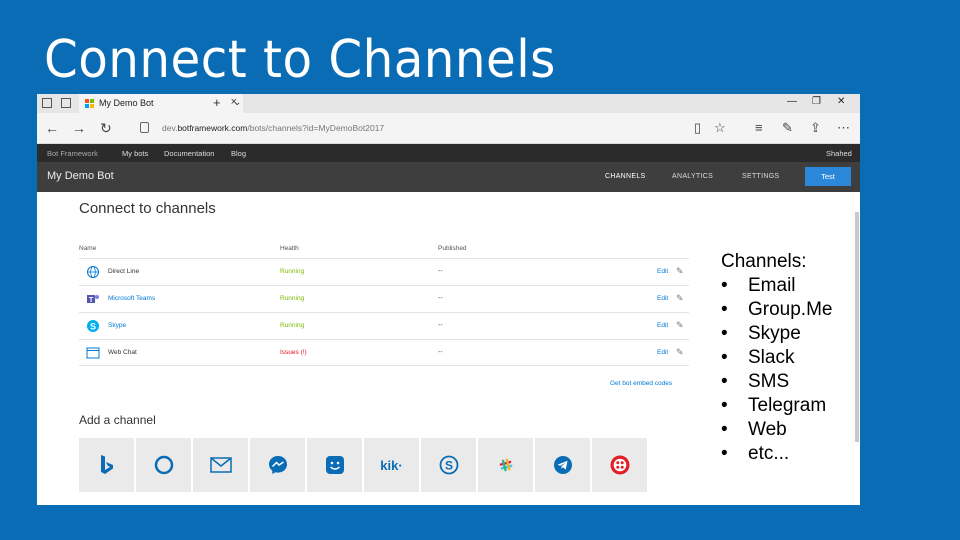 The height and width of the screenshot is (540, 960). I want to click on nav-blog: Blog, so click(238, 153).